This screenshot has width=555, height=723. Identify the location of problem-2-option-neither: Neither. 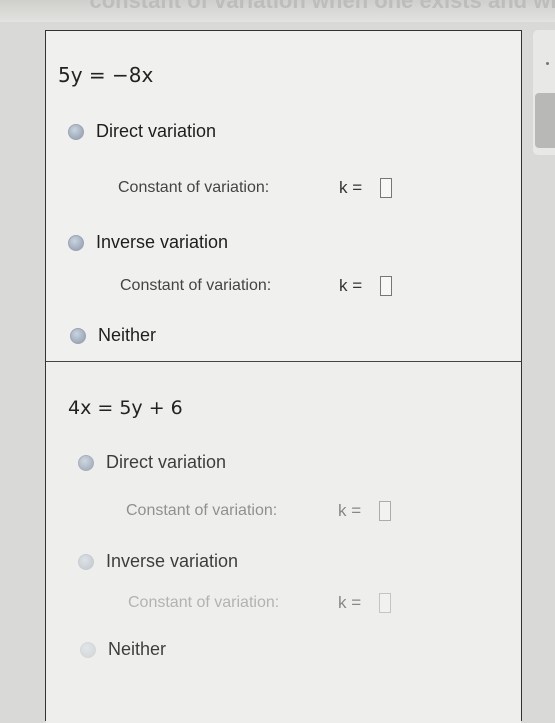
(123, 649).